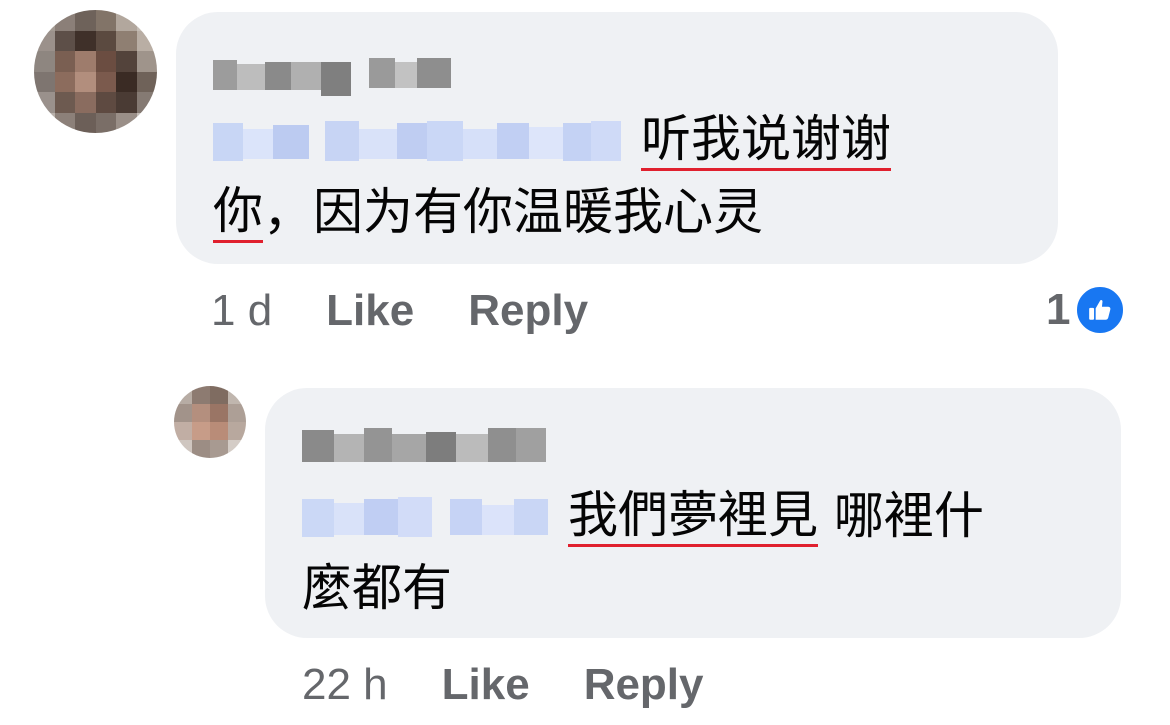 The height and width of the screenshot is (725, 1170). Describe the element at coordinates (901, 516) in the screenshot. I see `reply-text-rest: 哪裡什` at that location.